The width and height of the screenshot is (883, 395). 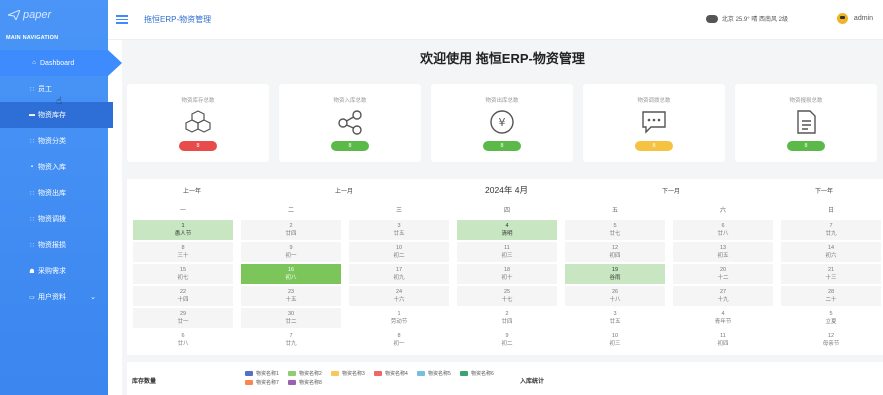 I want to click on sidebar-item: ∷ 物资报损, so click(x=54, y=245).